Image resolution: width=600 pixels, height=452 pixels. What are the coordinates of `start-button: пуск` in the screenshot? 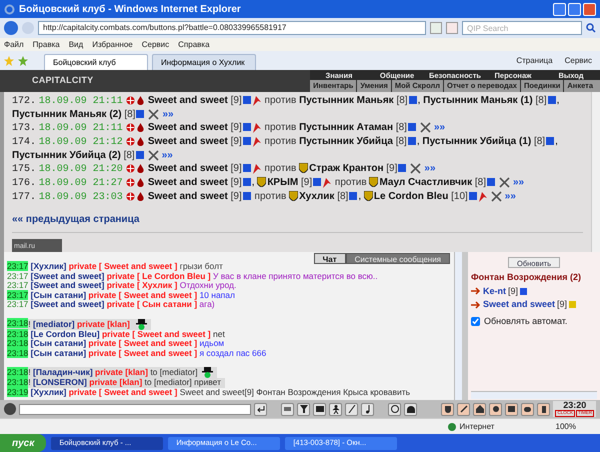 It's located at (23, 443).